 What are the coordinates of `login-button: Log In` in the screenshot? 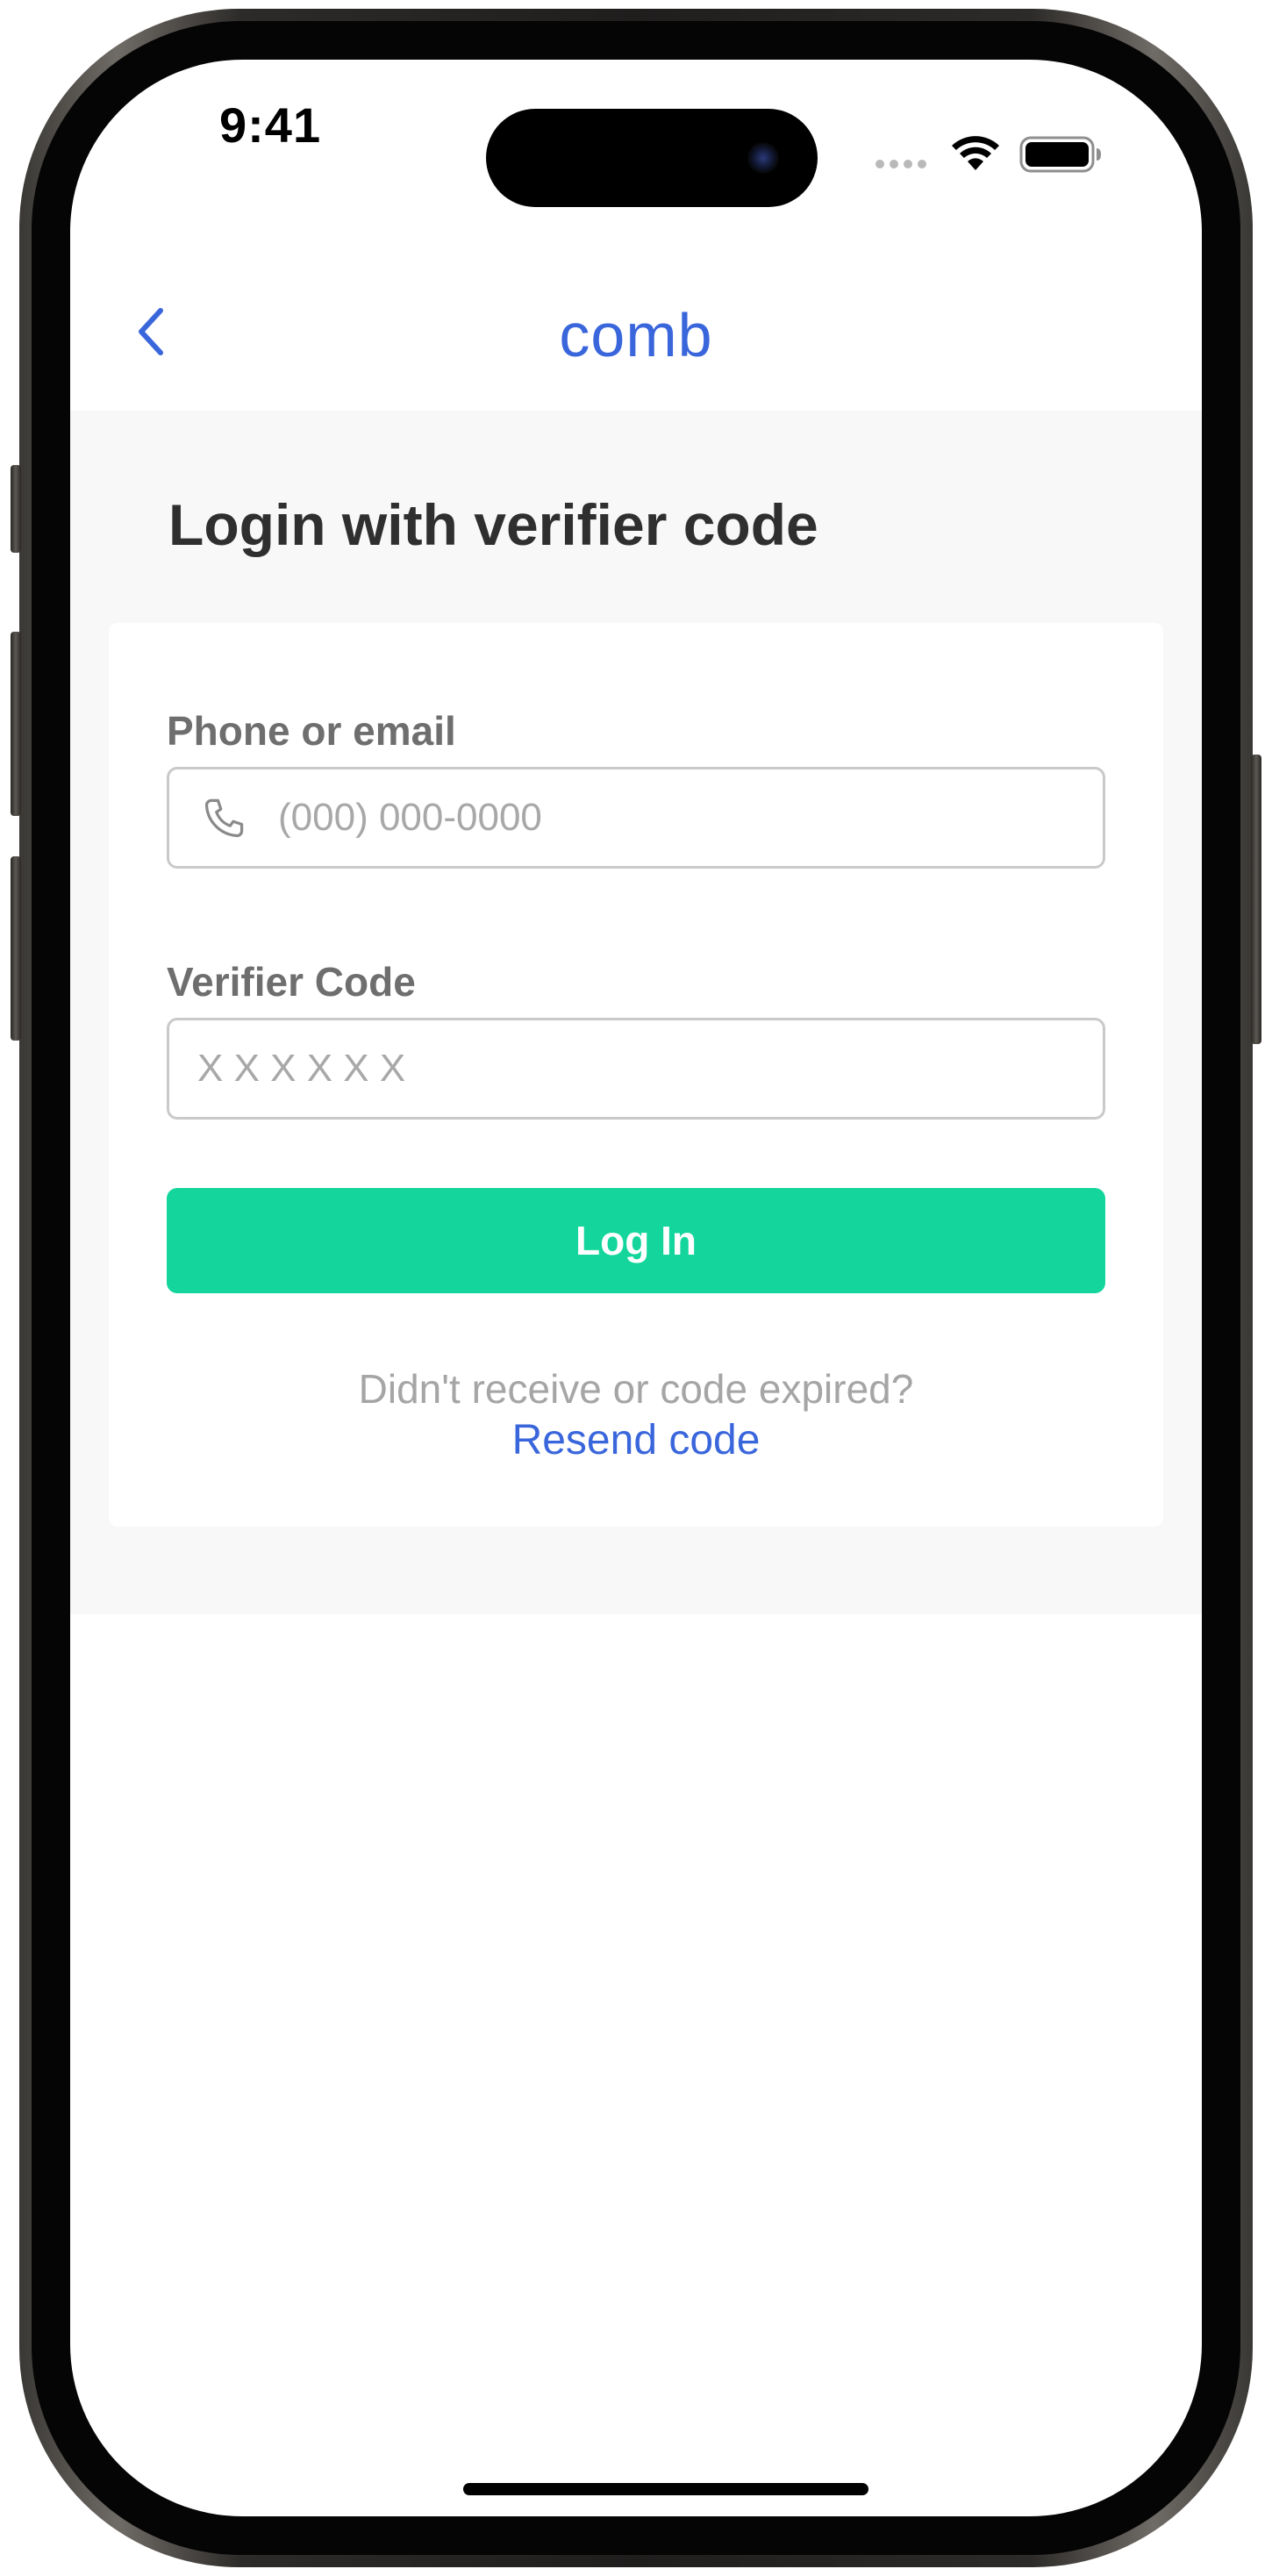 It's located at (636, 1240).